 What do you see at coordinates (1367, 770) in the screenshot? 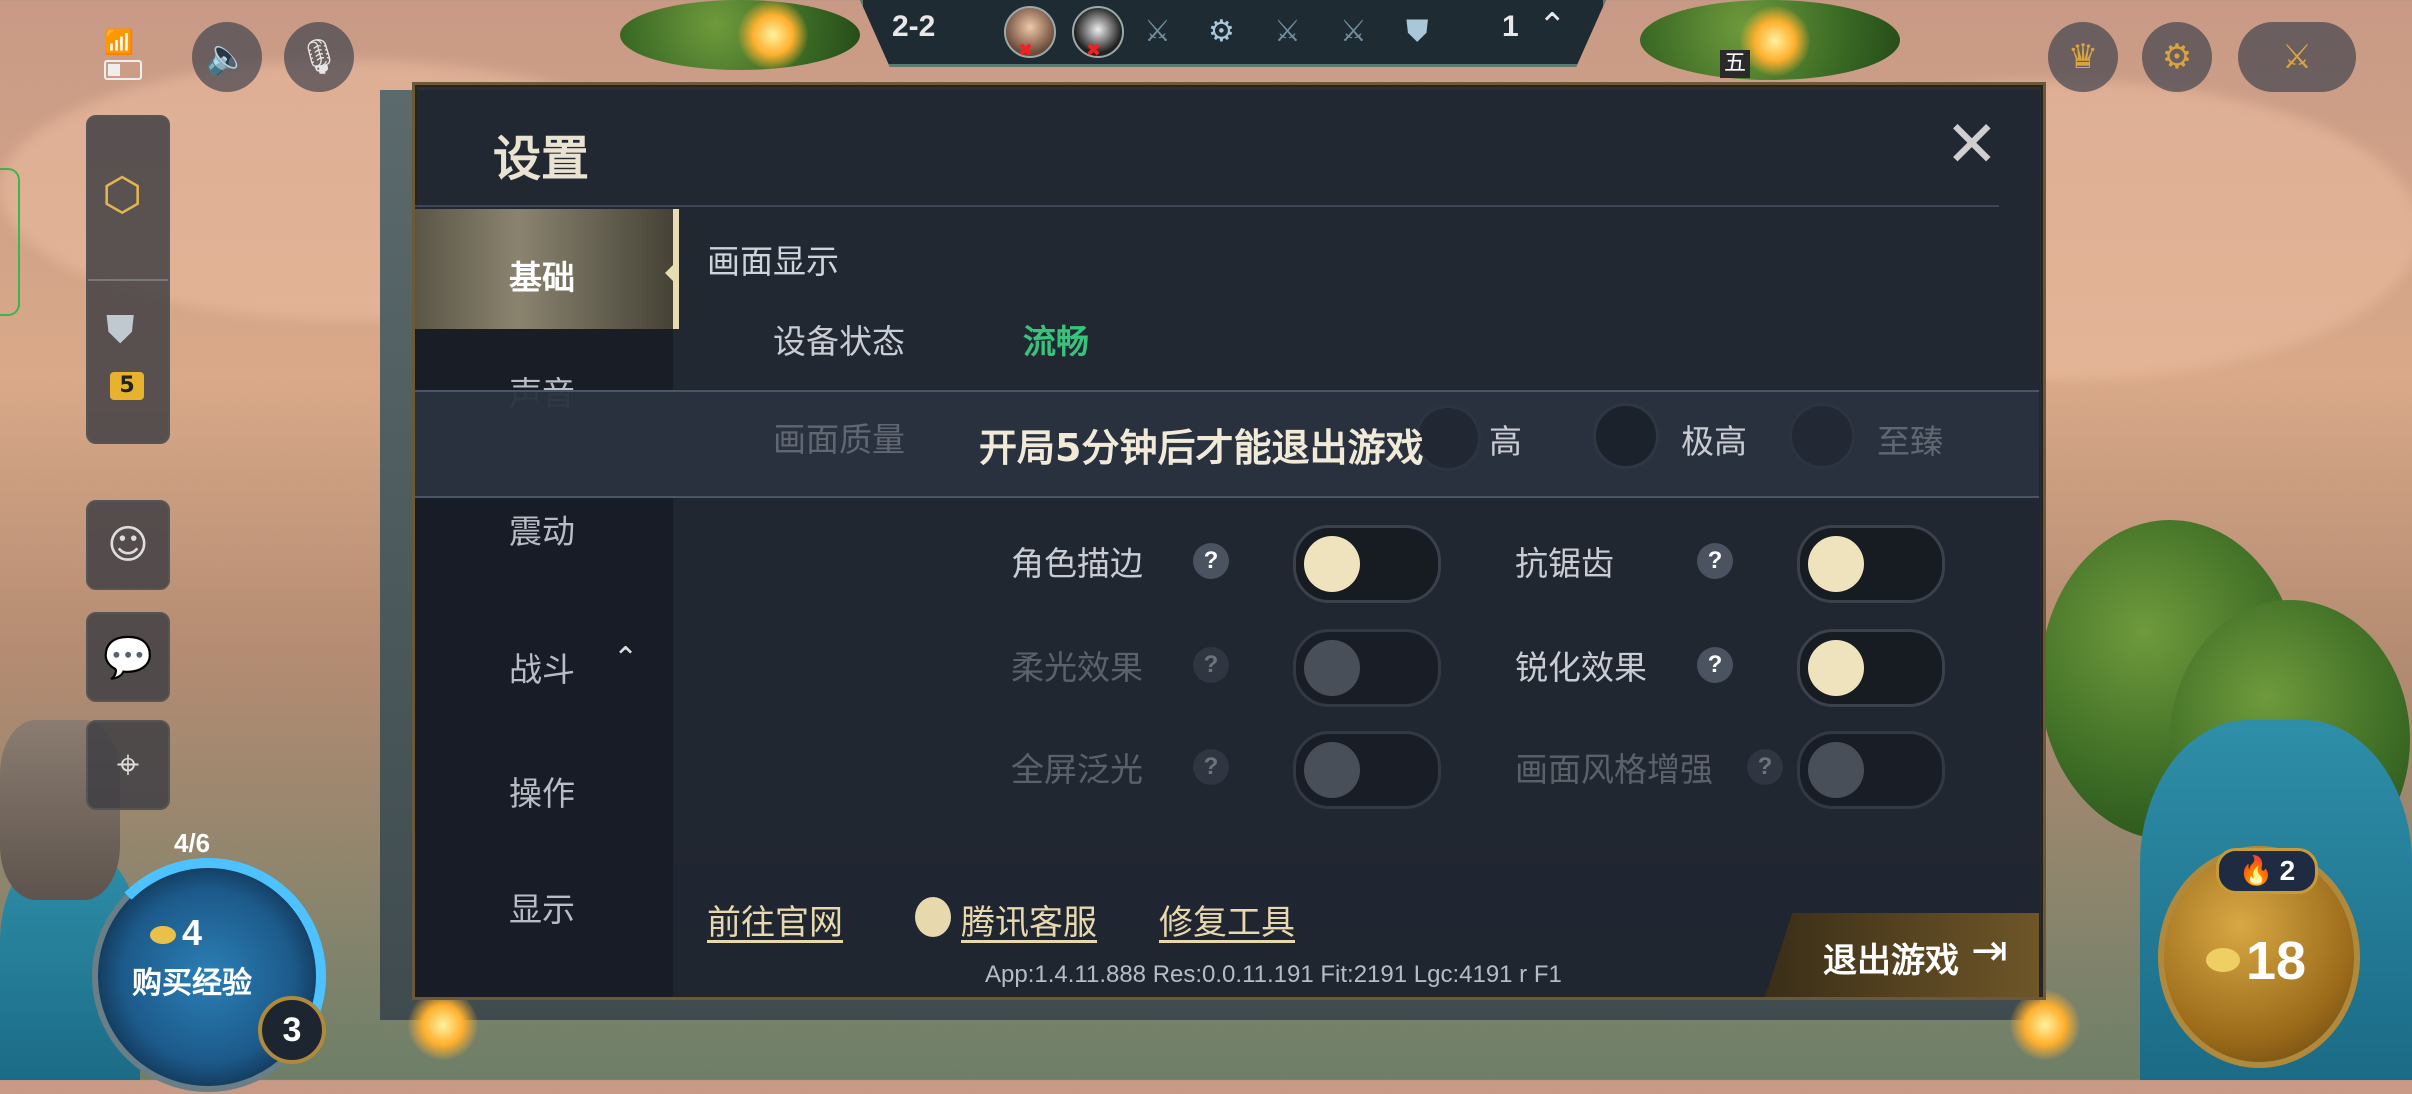
I see `toggle-bloom` at bounding box center [1367, 770].